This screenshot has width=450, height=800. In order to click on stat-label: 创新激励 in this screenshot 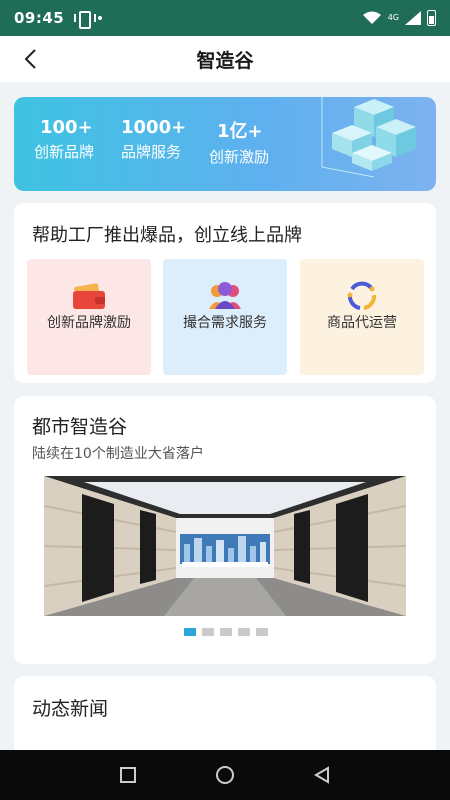, I will do `click(239, 157)`.